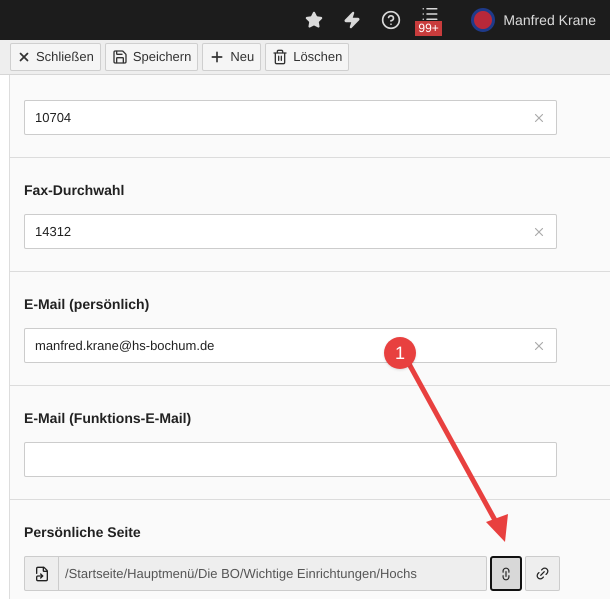 Image resolution: width=610 pixels, height=599 pixels. Describe the element at coordinates (24, 57) in the screenshot. I see `close-icon` at that location.